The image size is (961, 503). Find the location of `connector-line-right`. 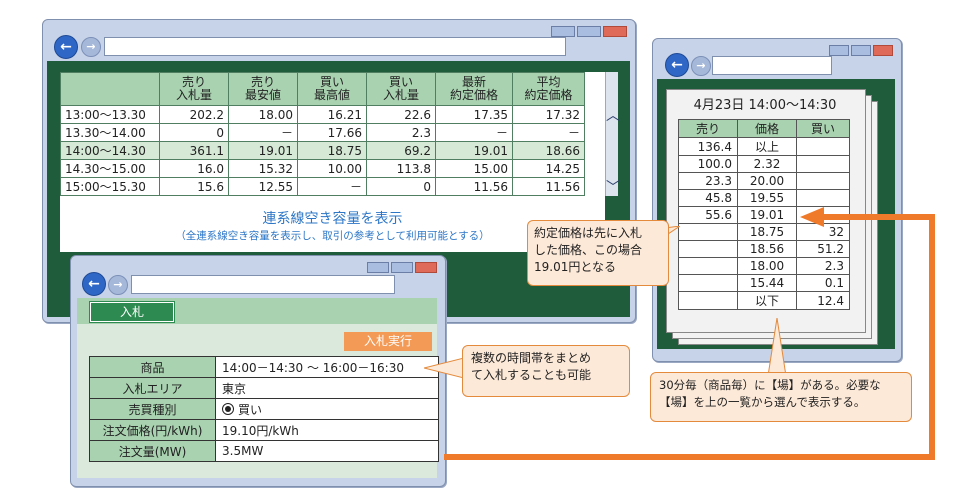

connector-line-right is located at coordinates (932, 337).